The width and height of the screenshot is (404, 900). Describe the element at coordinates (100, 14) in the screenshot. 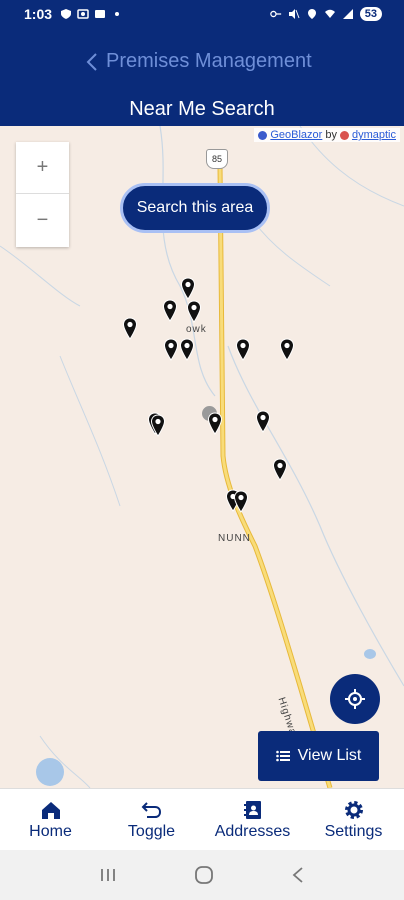

I see `message-icon` at that location.